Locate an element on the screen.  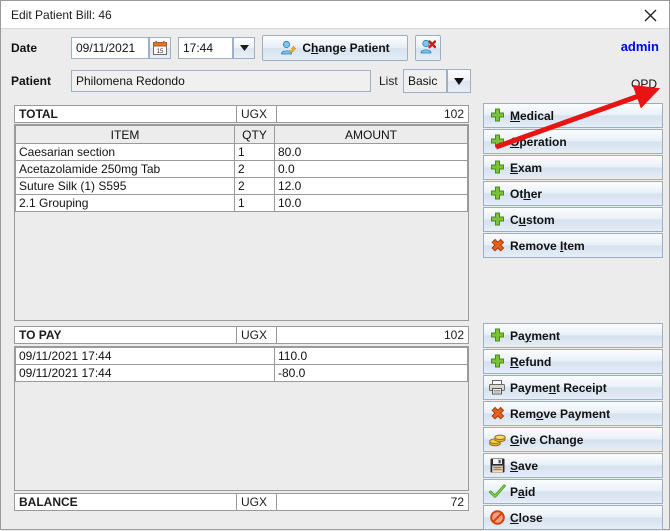
time-input: 17:44 is located at coordinates (205, 48).